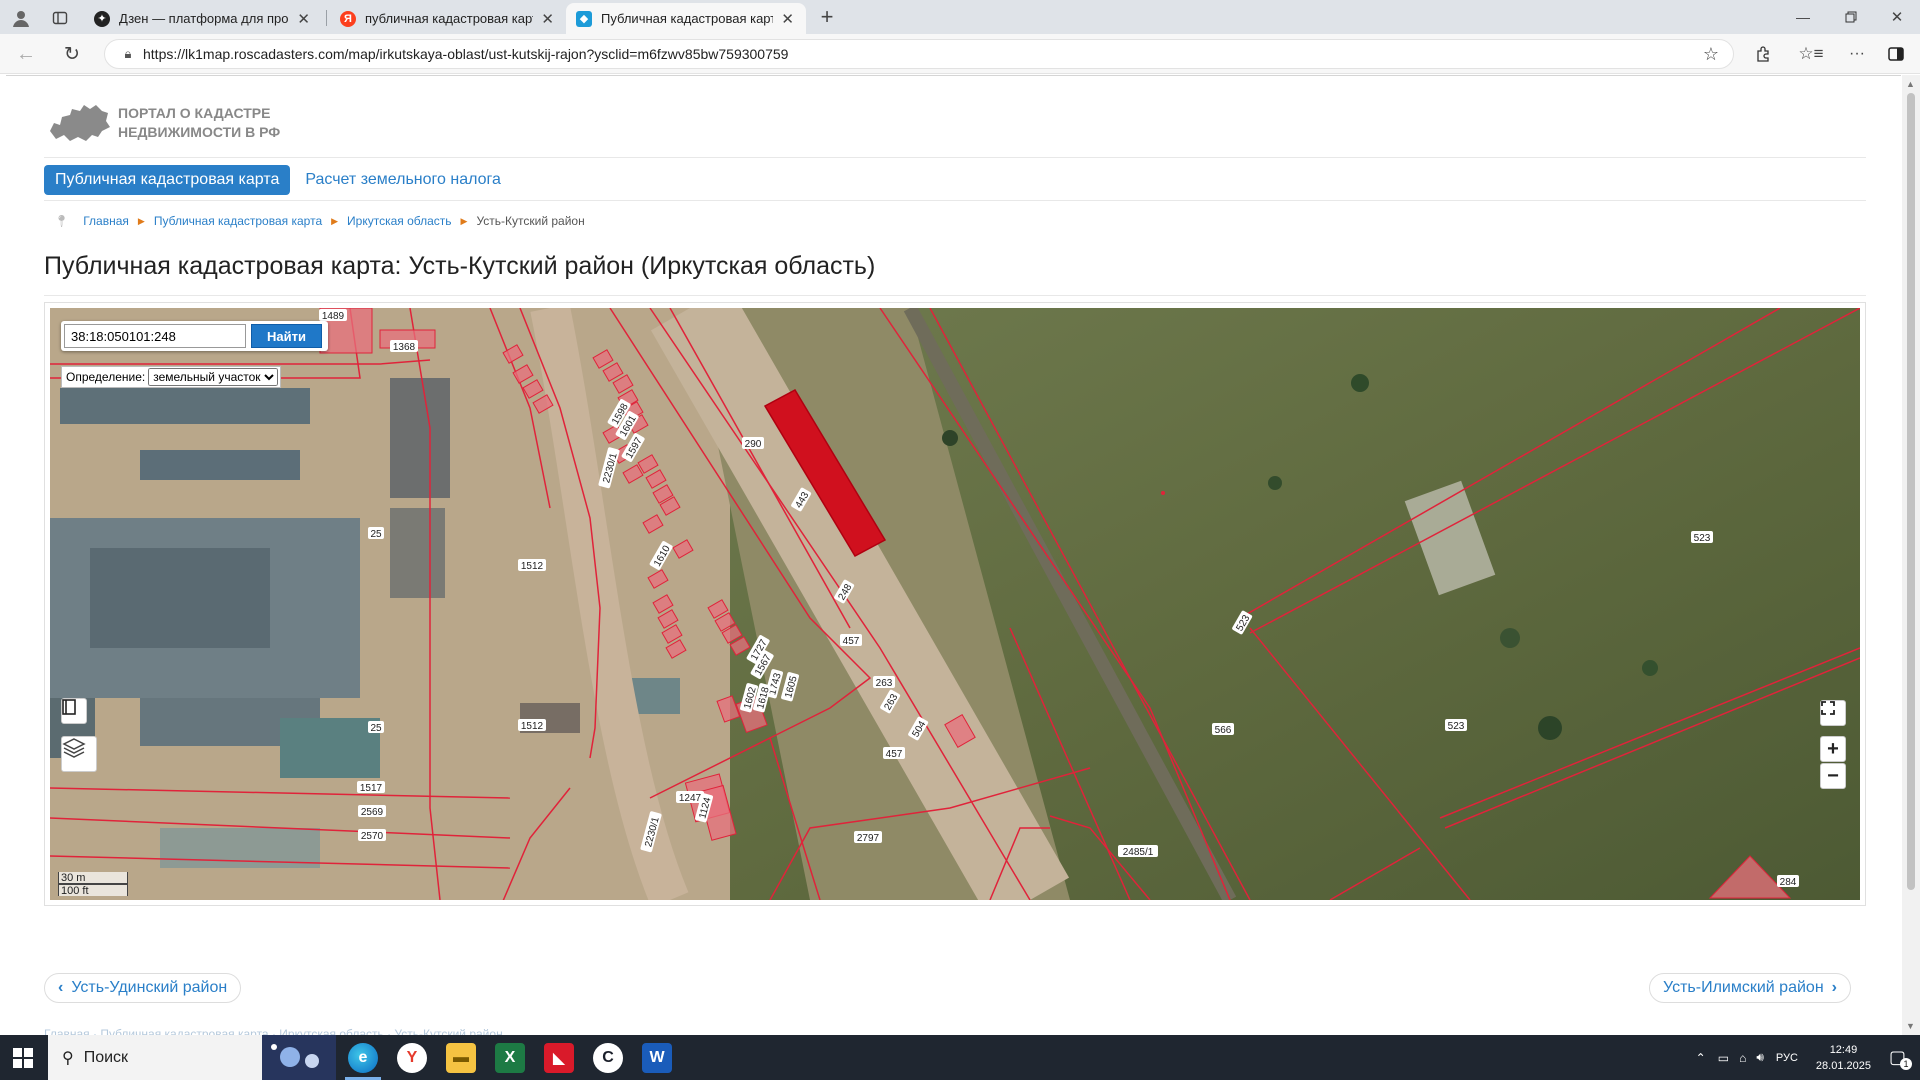  What do you see at coordinates (1906, 1064) in the screenshot?
I see `notification-count: 1` at bounding box center [1906, 1064].